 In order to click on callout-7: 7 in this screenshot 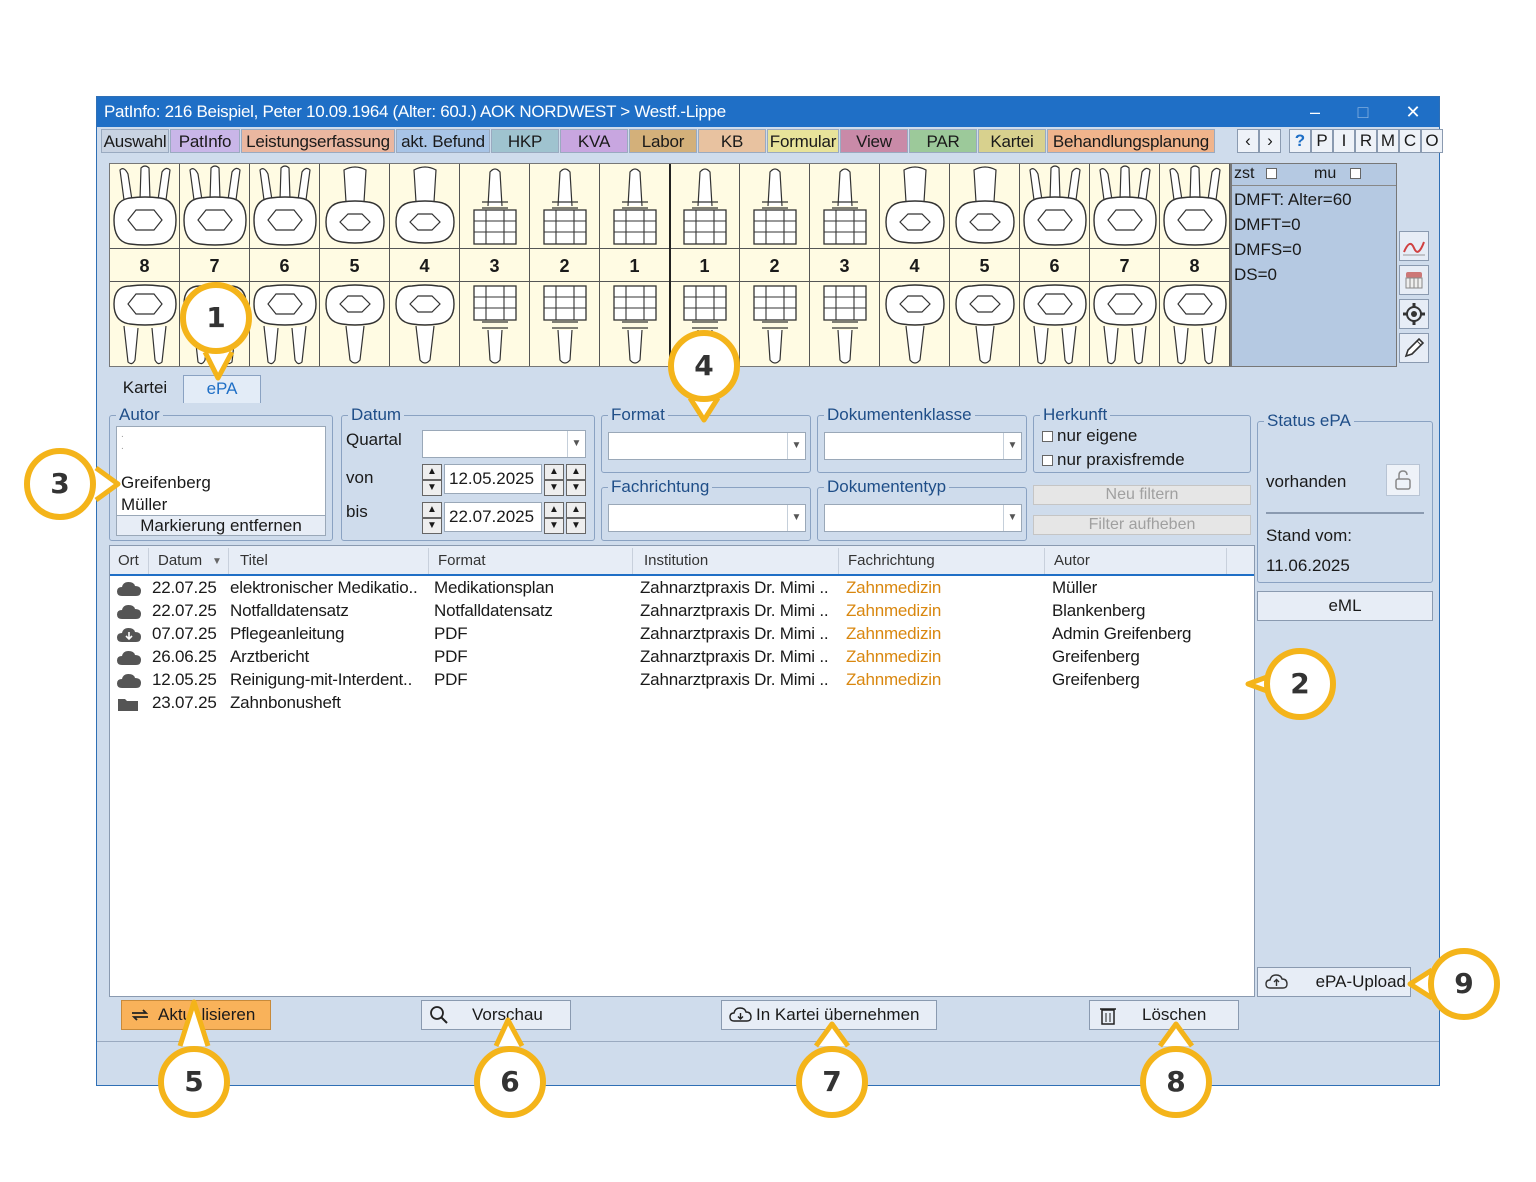, I will do `click(832, 1082)`.